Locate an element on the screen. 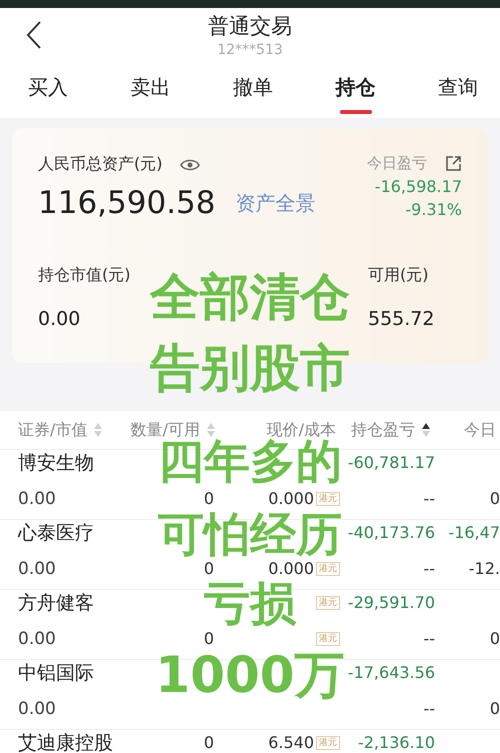 This screenshot has width=500, height=753. column-header: 持仓盈亏 is located at coordinates (383, 430).